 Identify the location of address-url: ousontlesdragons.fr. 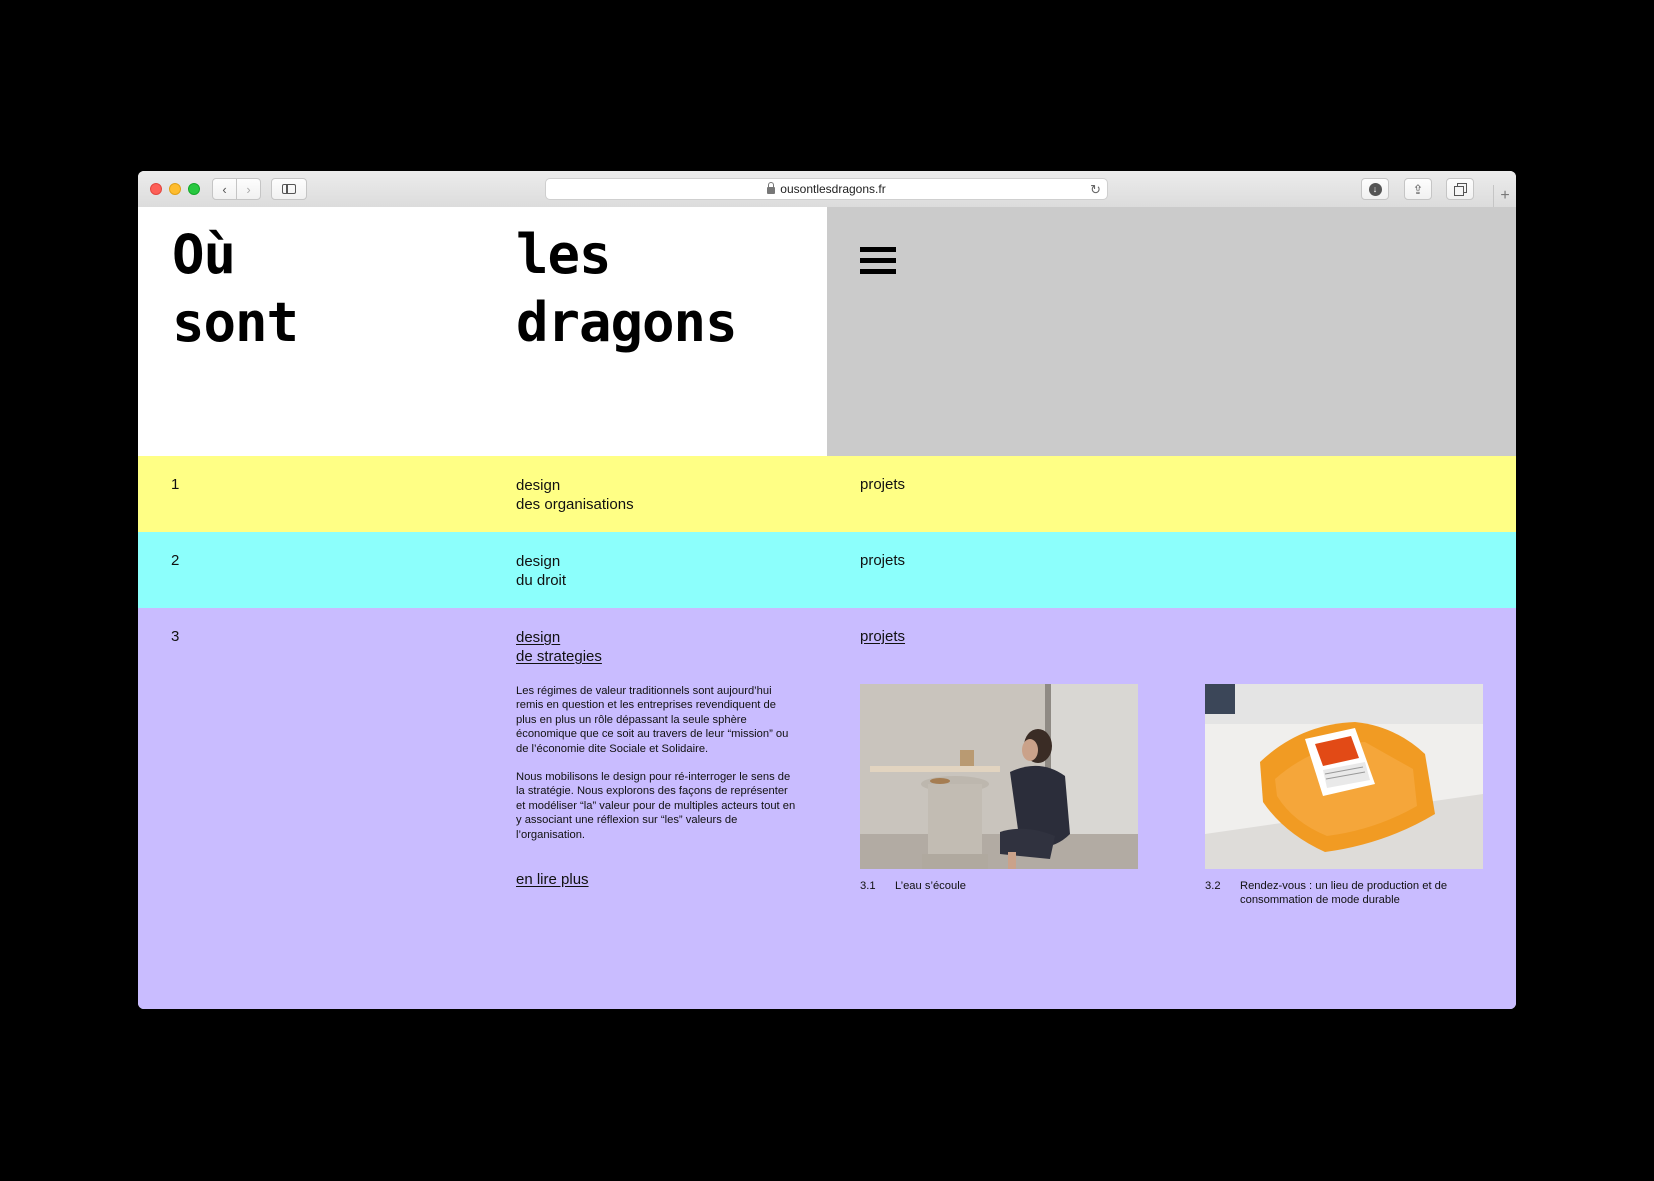
(833, 189).